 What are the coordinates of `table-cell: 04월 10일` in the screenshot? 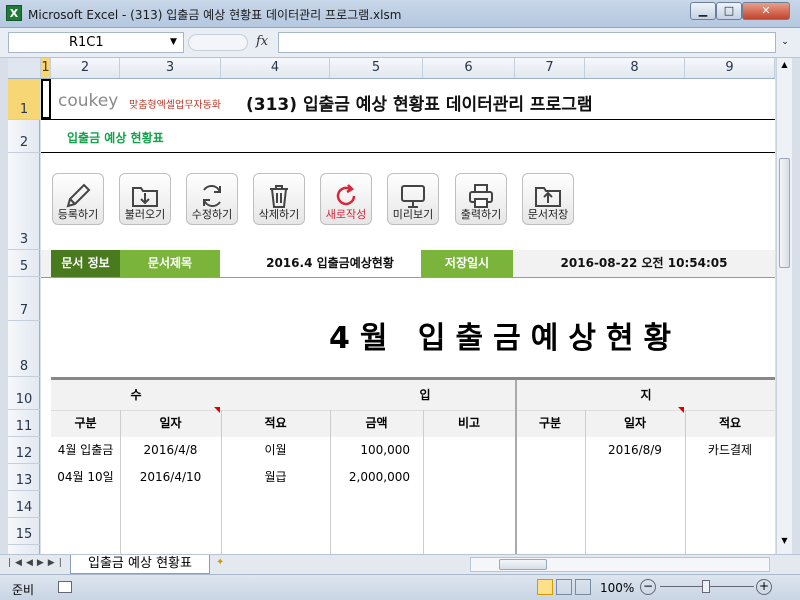 It's located at (85, 477).